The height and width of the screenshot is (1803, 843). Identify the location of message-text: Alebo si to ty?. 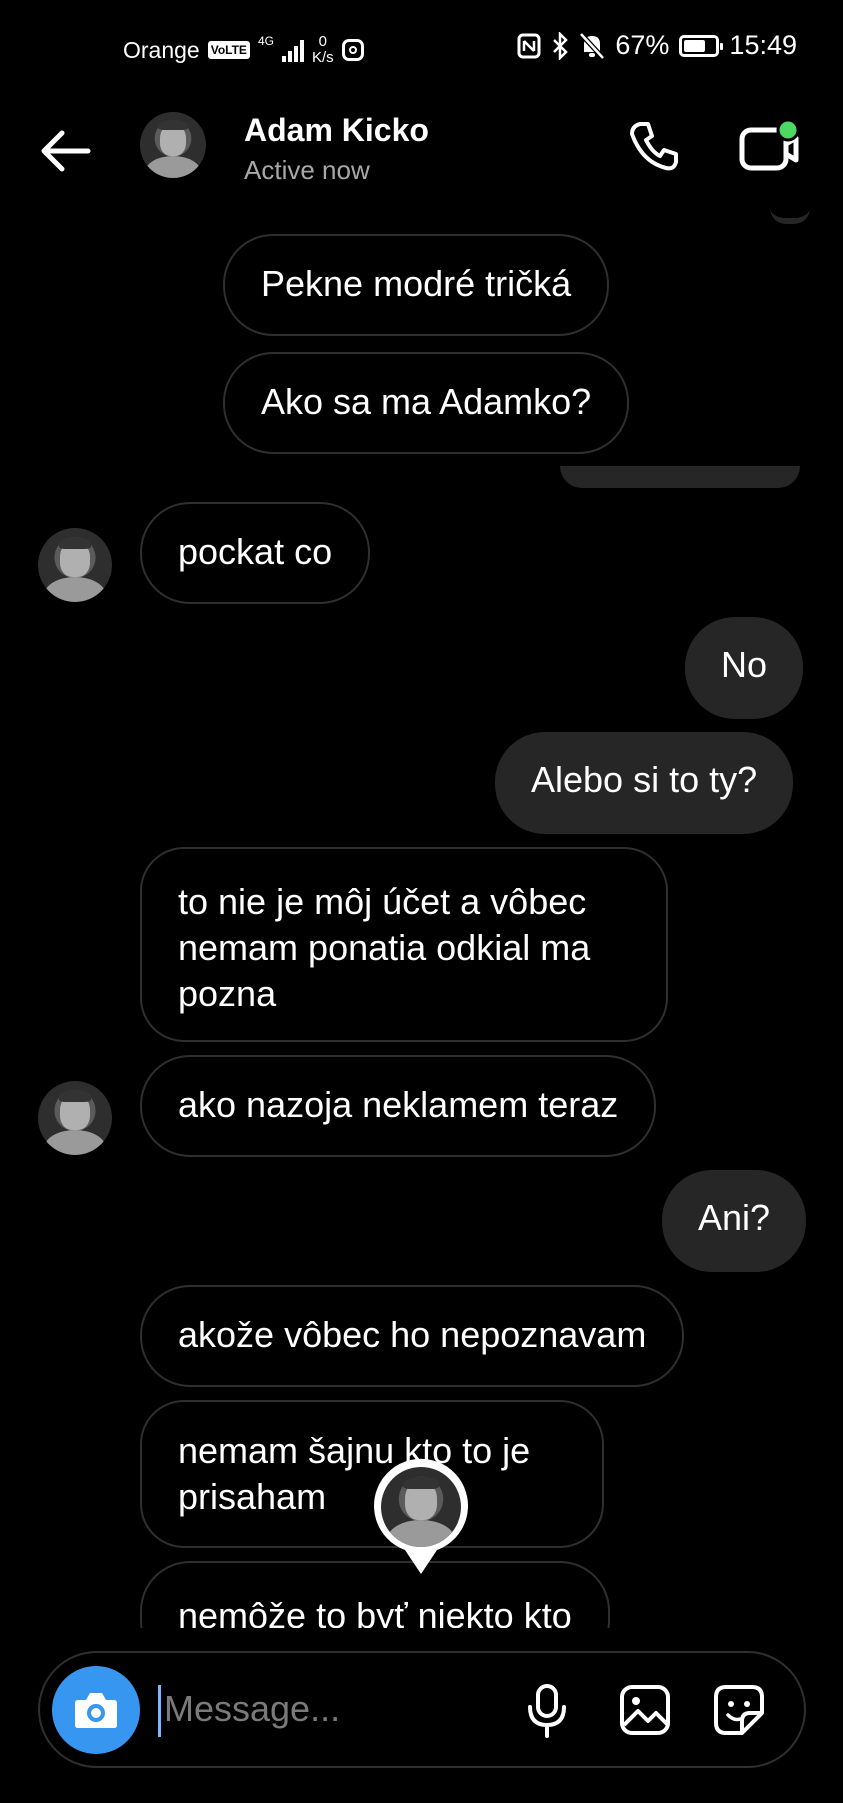
(644, 779).